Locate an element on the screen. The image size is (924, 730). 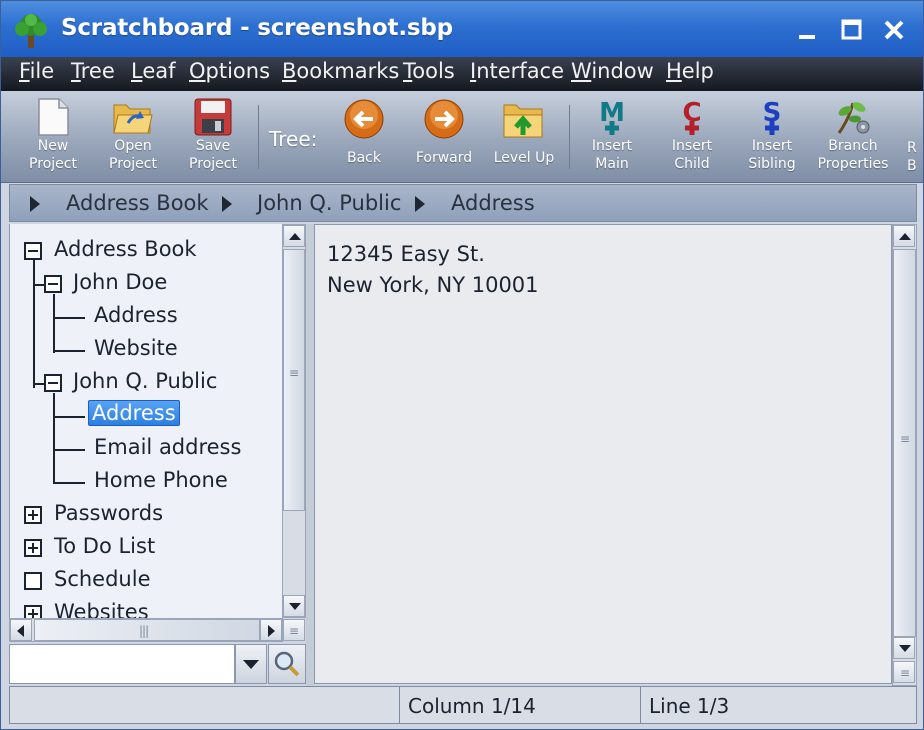
tree-node-to-do-list: To Do List is located at coordinates (104, 546).